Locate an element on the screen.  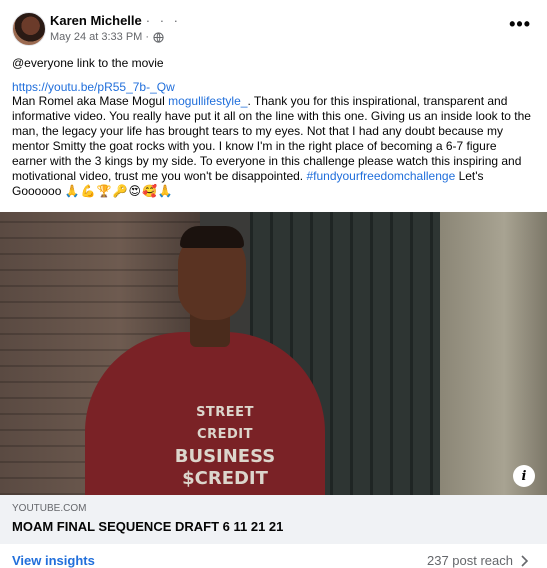
link-title: MOAM FINAL SEQUENCE DRAFT 6 11 21 21 is located at coordinates (147, 526).